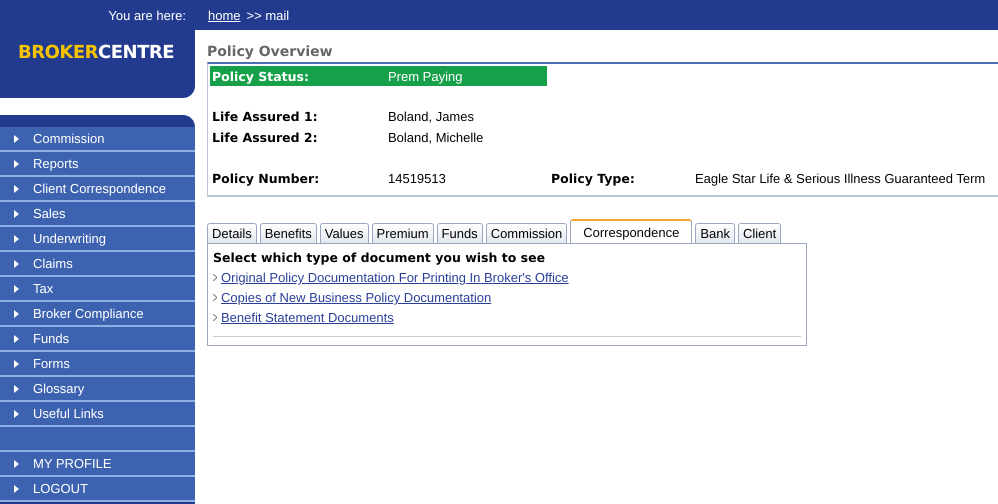 The width and height of the screenshot is (998, 504). What do you see at coordinates (379, 257) in the screenshot?
I see `panel-heading: Select which type of document you wish to see` at bounding box center [379, 257].